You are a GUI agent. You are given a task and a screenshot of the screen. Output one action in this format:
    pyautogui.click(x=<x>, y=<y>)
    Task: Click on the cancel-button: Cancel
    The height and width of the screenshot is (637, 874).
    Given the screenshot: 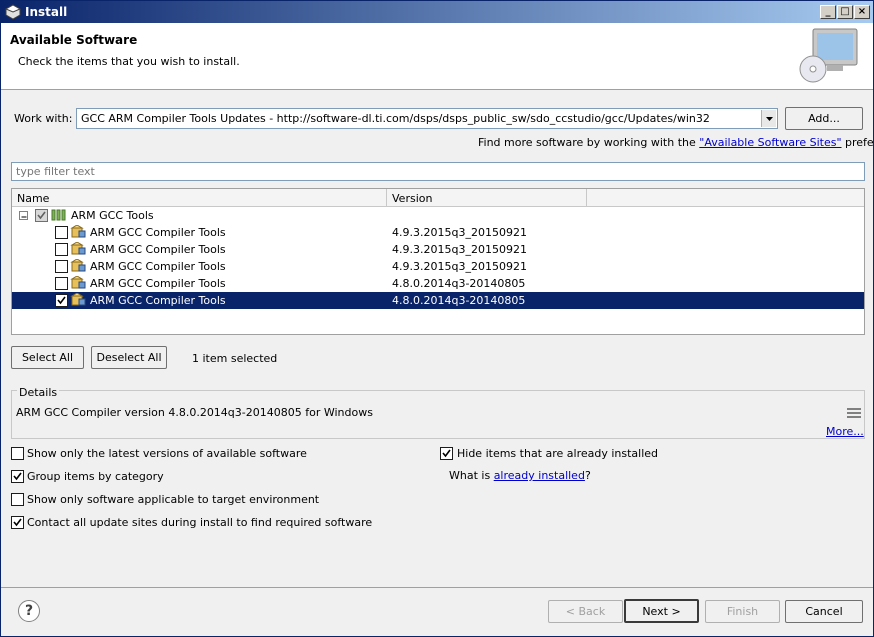 What is the action you would take?
    pyautogui.click(x=824, y=611)
    